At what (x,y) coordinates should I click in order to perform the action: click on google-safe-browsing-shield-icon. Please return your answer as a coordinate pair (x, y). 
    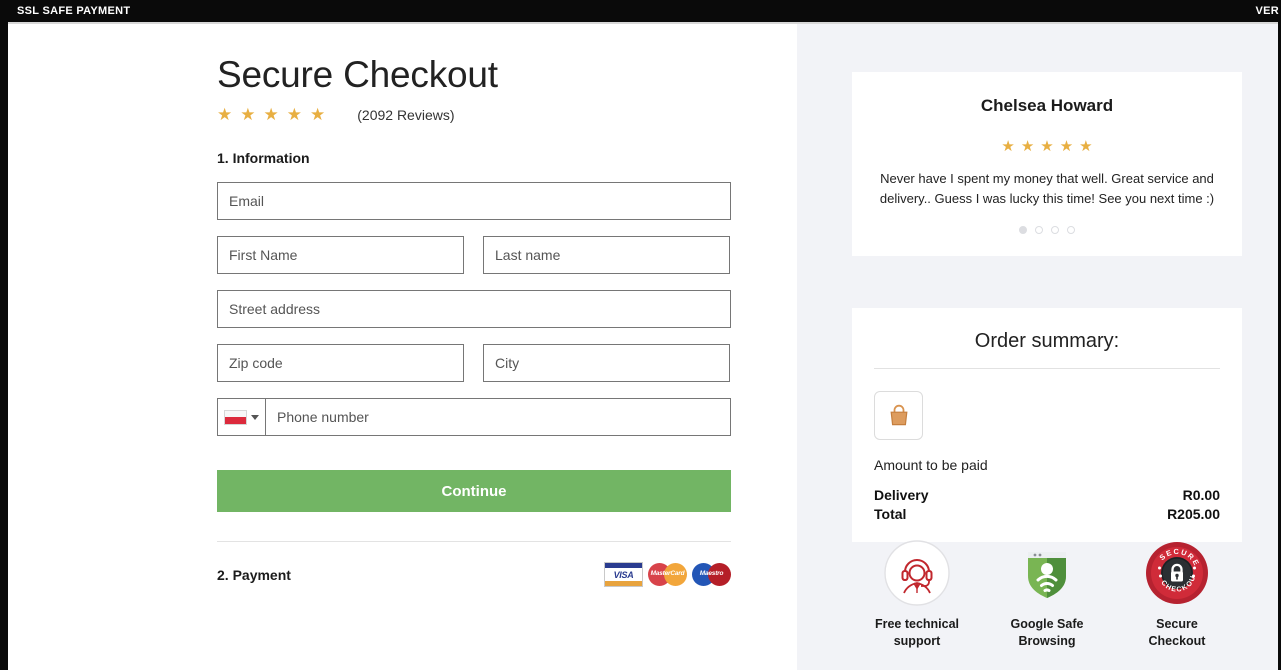
    Looking at the image, I should click on (1047, 575).